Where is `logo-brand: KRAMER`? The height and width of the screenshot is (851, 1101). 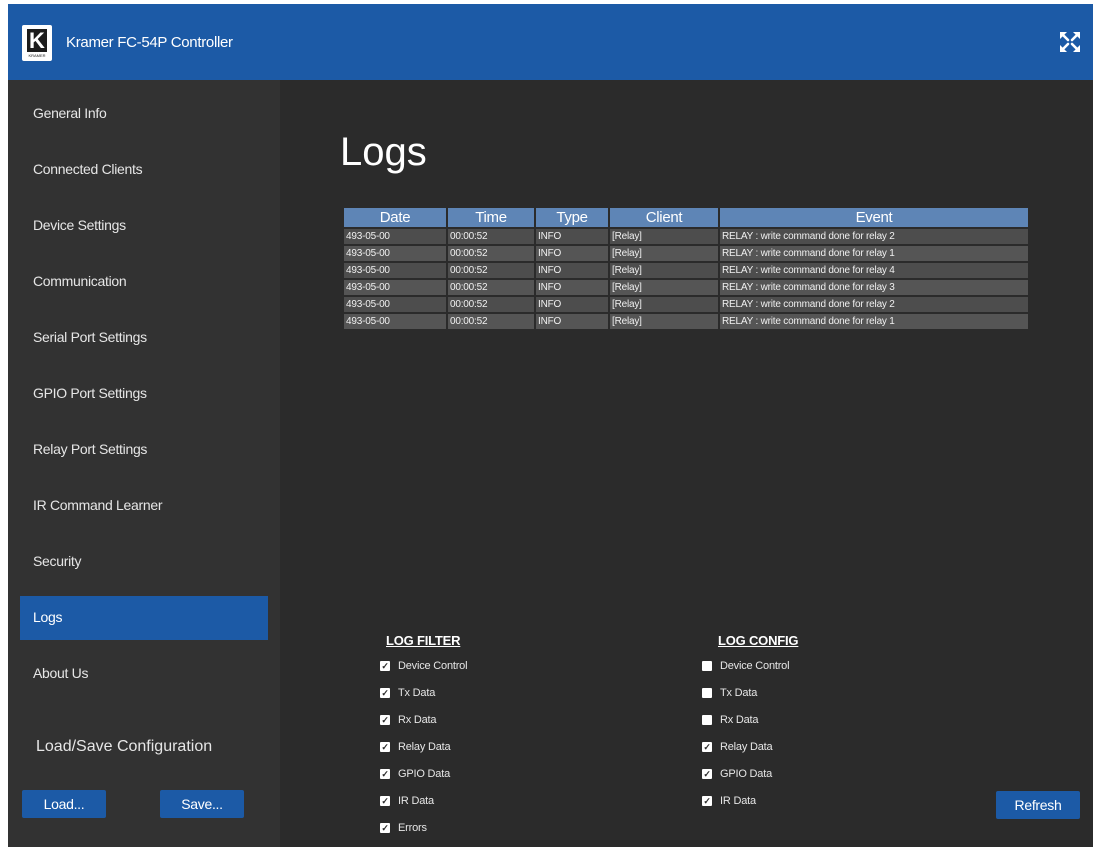
logo-brand: KRAMER is located at coordinates (37, 55).